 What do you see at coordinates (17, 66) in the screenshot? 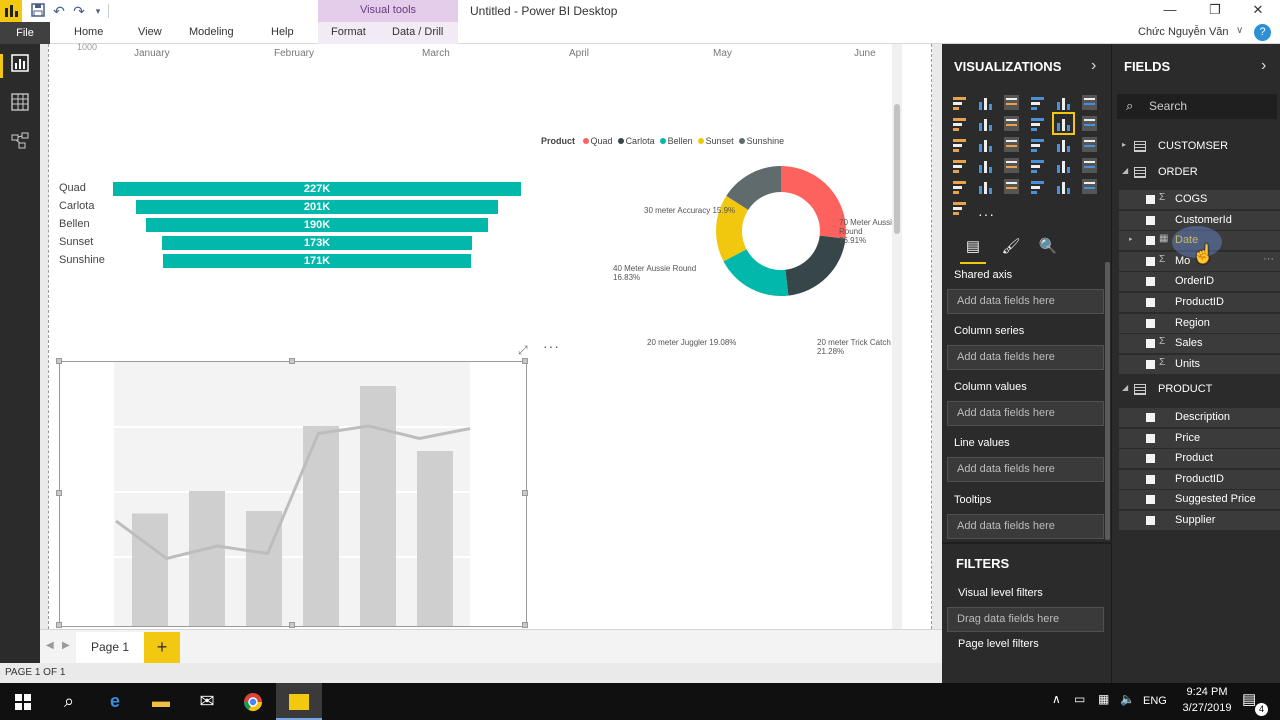
I see `report-view-icon` at bounding box center [17, 66].